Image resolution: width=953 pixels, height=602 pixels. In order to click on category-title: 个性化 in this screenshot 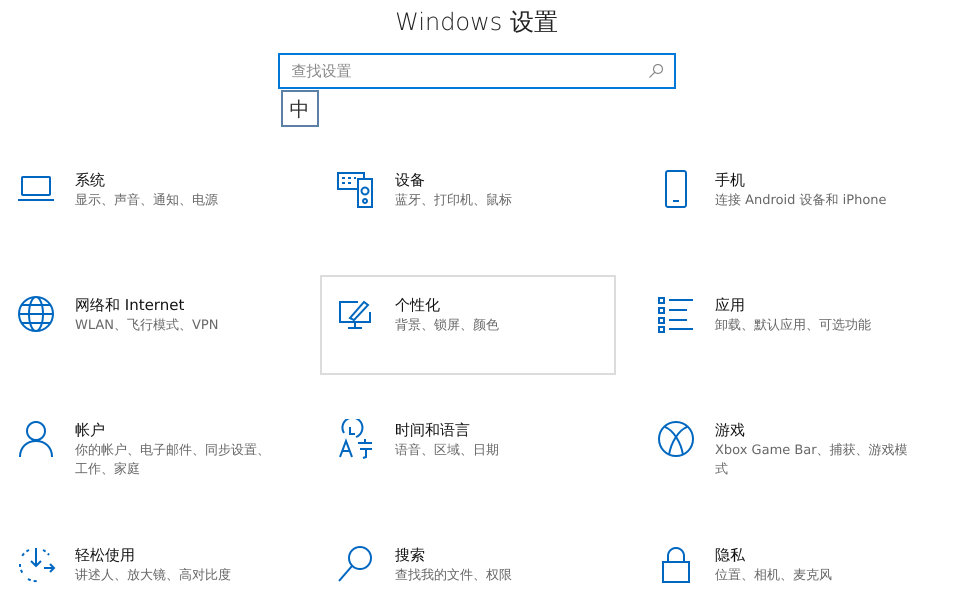, I will do `click(418, 305)`.